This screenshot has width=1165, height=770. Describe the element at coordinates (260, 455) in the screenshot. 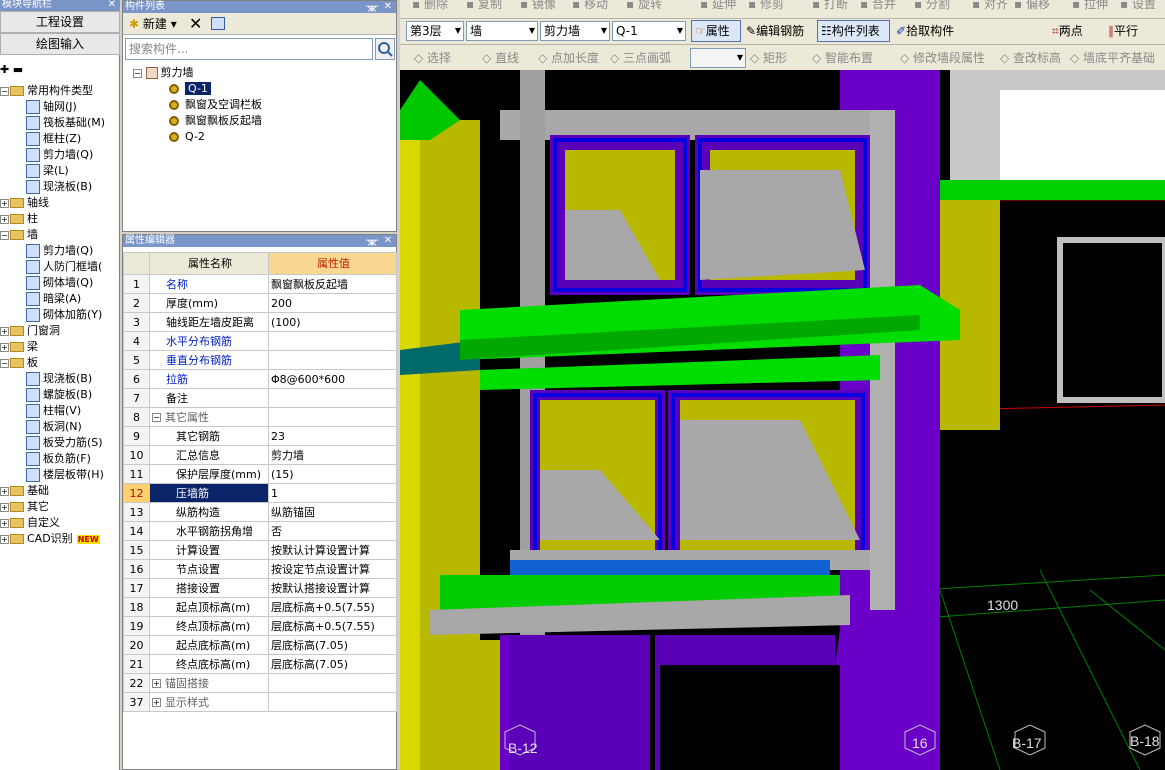

I see `property-row: 10 汇总信息 剪力墙` at that location.